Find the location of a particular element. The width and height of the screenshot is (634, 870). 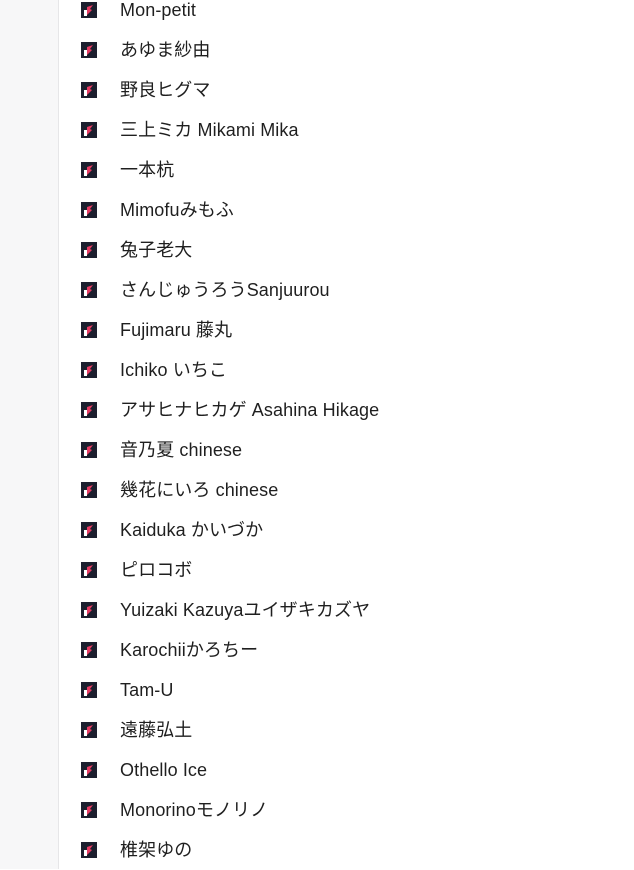

list-item: Mon-petit is located at coordinates (317, 15).